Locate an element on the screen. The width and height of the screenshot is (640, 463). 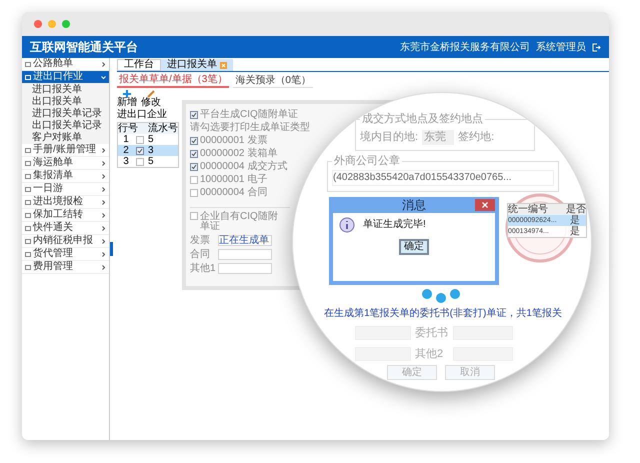
table-row: 3 5 is located at coordinates (148, 161).